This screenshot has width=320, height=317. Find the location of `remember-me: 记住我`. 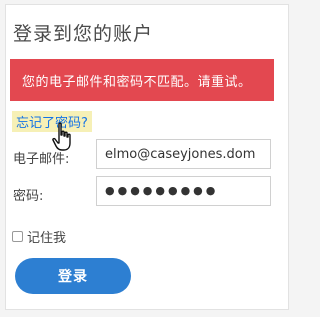

remember-me: 记住我 is located at coordinates (39, 236).